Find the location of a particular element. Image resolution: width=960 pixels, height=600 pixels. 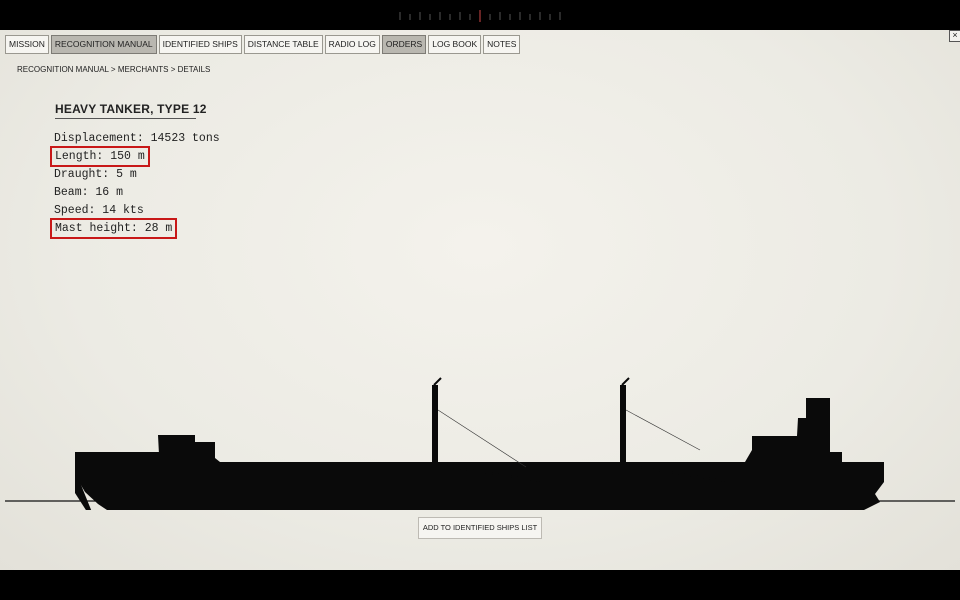

spec-row: Draught: 5 m is located at coordinates (137, 175).